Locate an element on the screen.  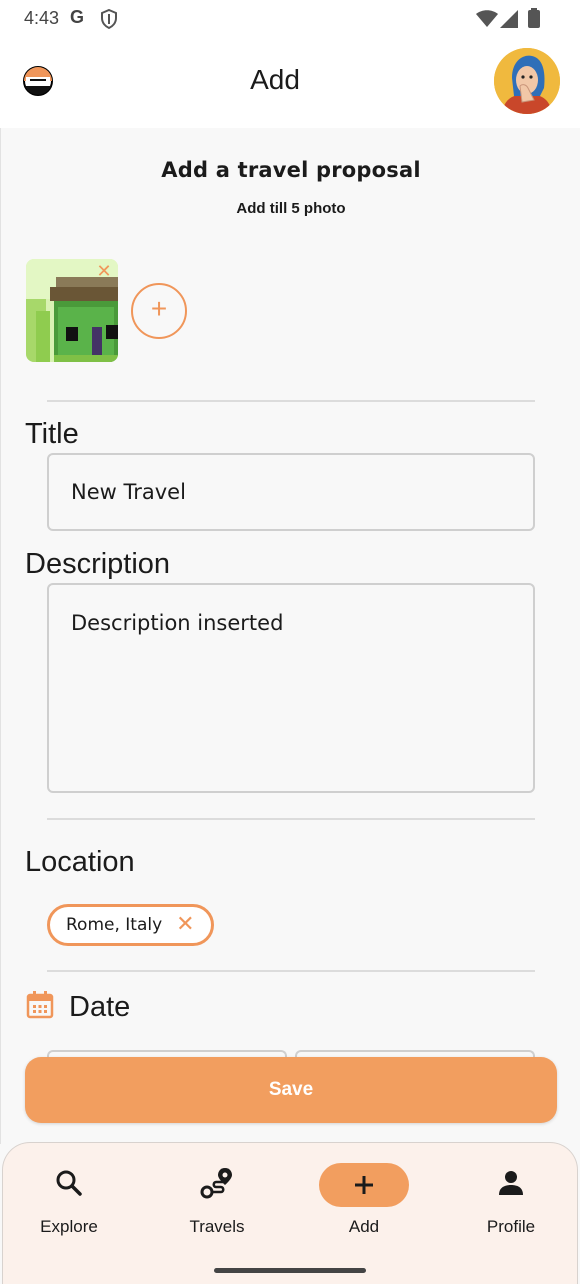
signal-icon is located at coordinates (509, 21).